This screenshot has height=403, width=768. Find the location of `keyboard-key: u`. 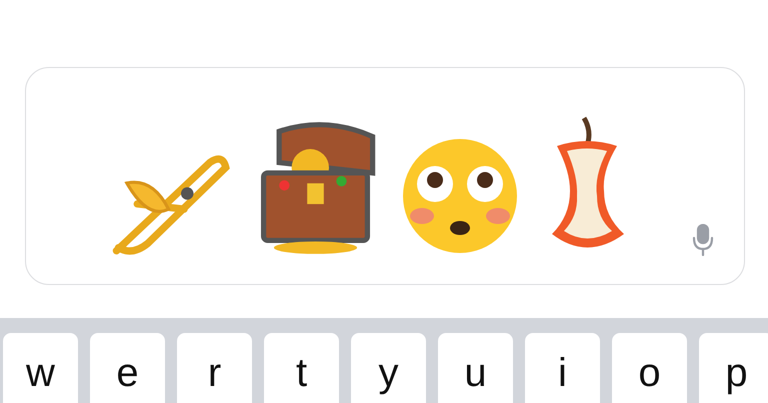

keyboard-key: u is located at coordinates (475, 368).